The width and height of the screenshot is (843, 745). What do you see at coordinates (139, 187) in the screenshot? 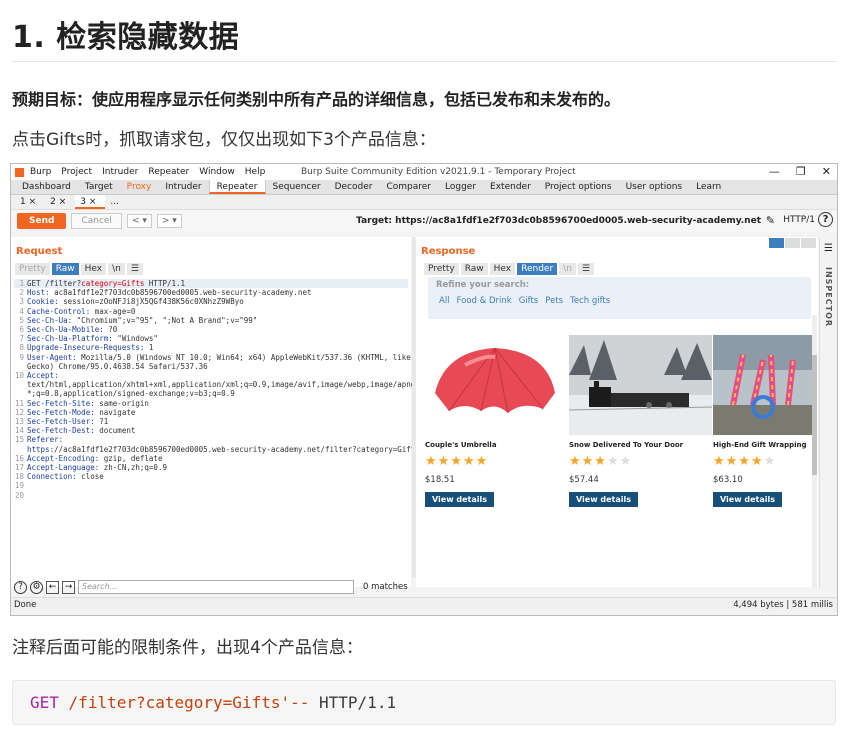
I see `tab-proxy: Proxy` at bounding box center [139, 187].